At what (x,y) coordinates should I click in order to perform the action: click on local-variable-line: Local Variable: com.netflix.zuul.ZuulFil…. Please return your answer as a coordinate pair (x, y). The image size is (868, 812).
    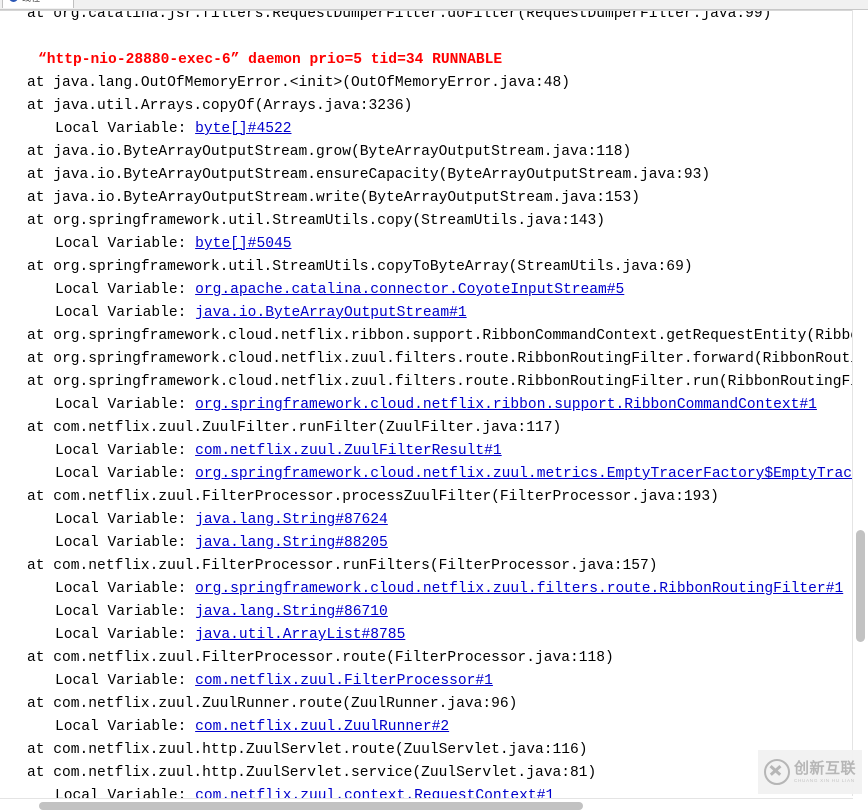
    Looking at the image, I should click on (434, 451).